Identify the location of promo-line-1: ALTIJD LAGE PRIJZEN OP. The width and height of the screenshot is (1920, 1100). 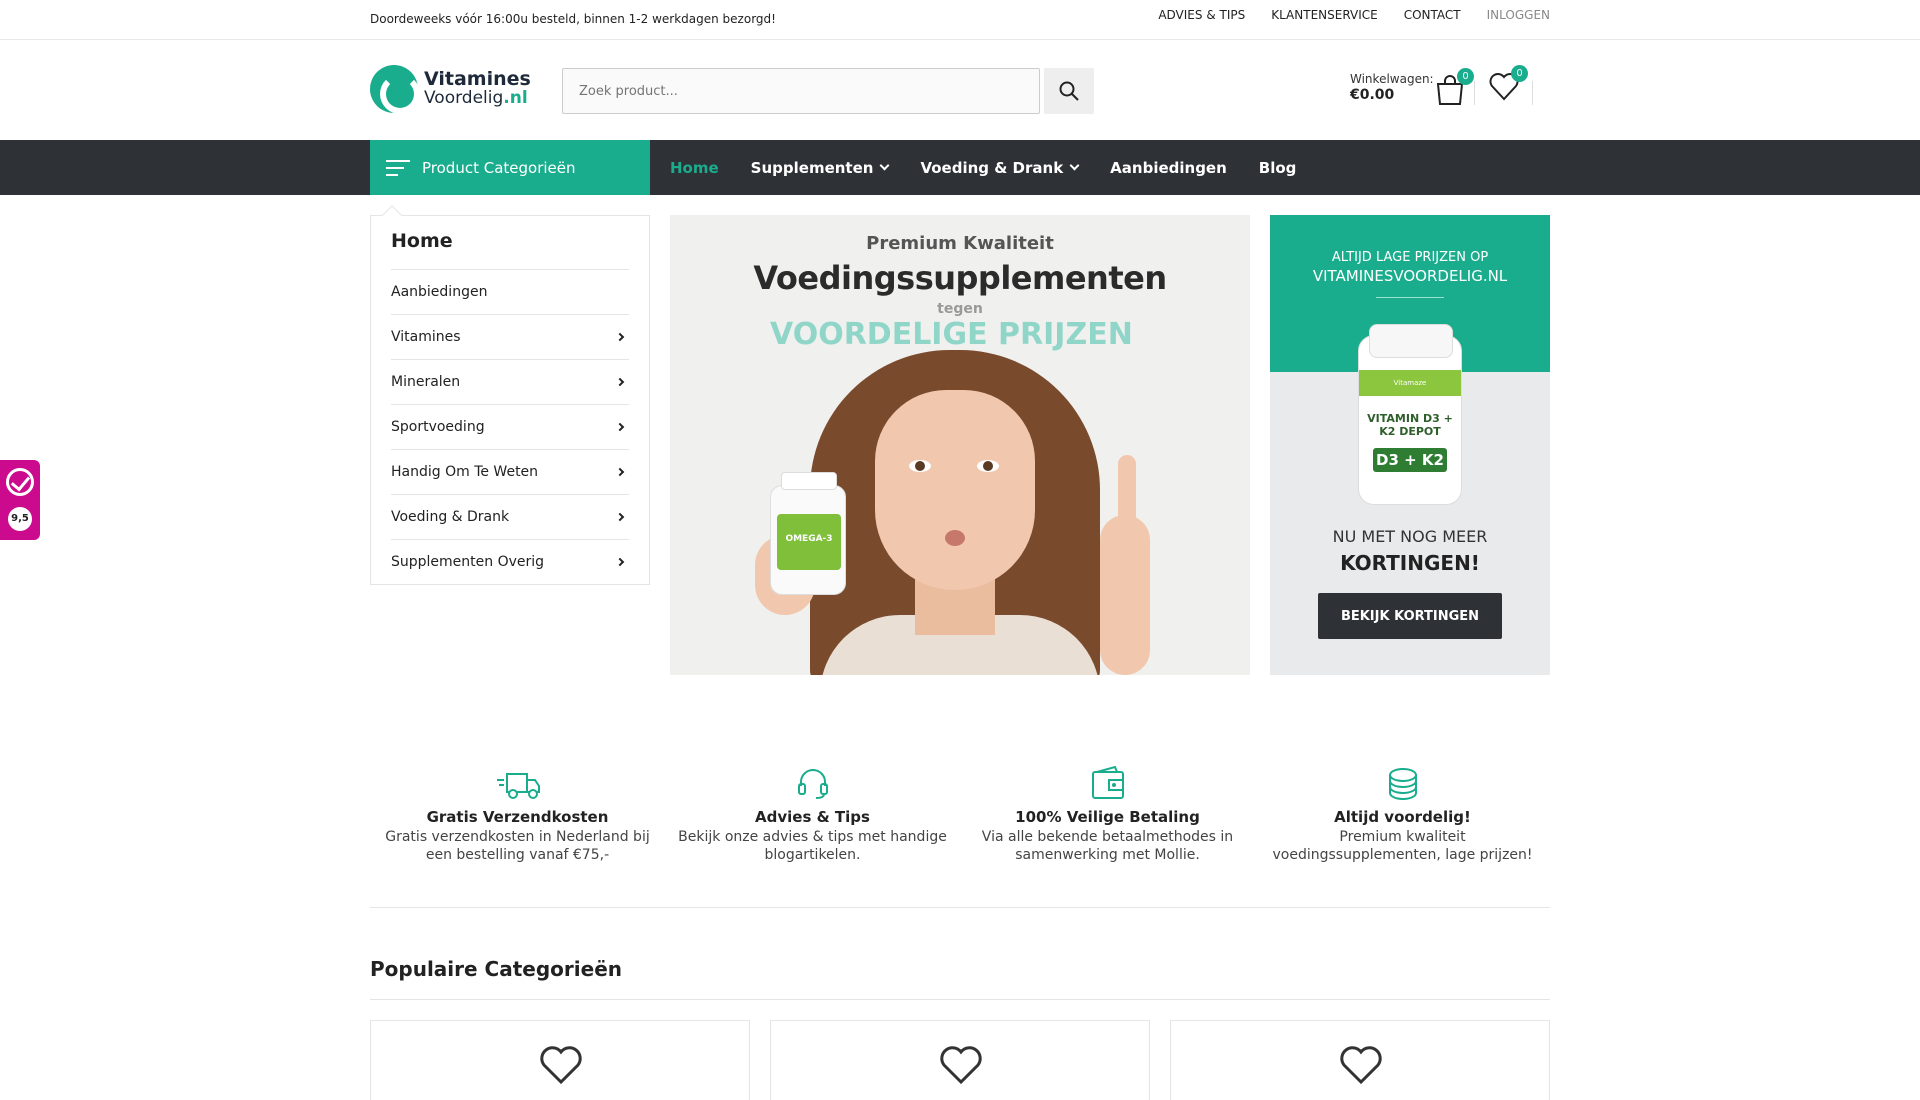
(1410, 257).